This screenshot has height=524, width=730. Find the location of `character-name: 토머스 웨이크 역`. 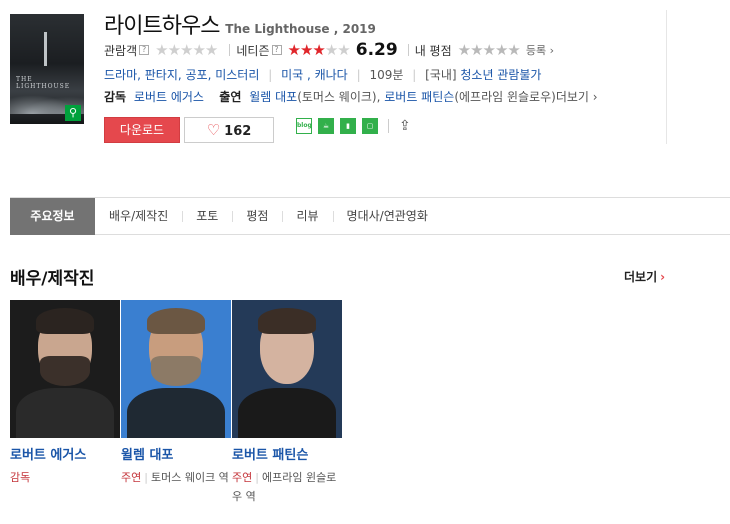

character-name: 토머스 웨이크 역 is located at coordinates (189, 477).